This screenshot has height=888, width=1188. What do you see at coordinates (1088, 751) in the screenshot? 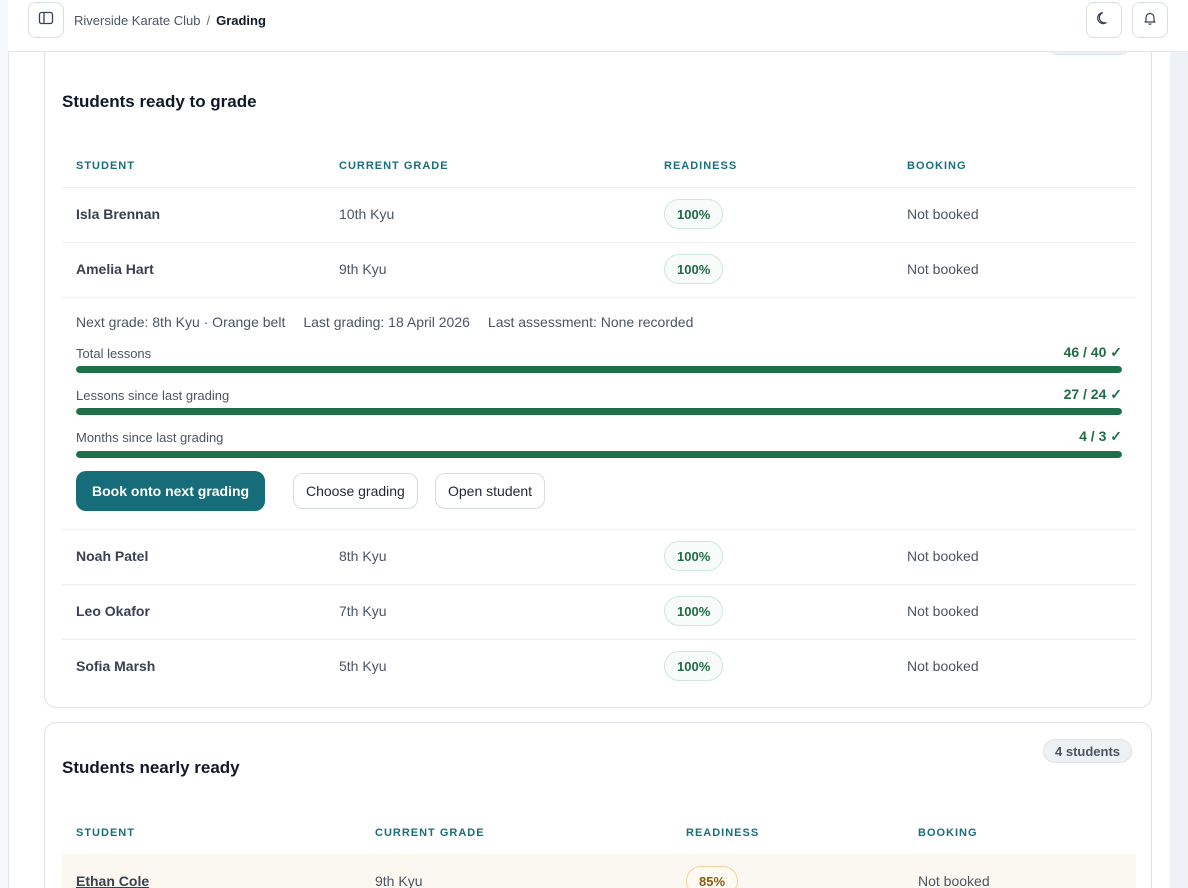
I see `nearly-count-badge: 4 students` at bounding box center [1088, 751].